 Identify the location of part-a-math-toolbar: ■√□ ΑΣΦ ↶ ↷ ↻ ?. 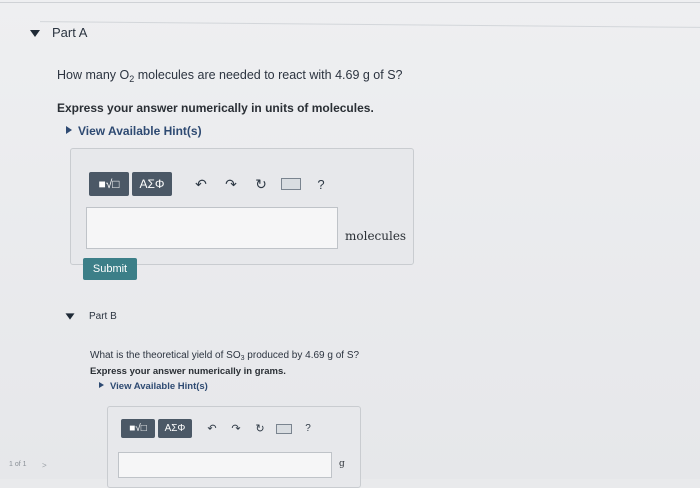
(210, 184).